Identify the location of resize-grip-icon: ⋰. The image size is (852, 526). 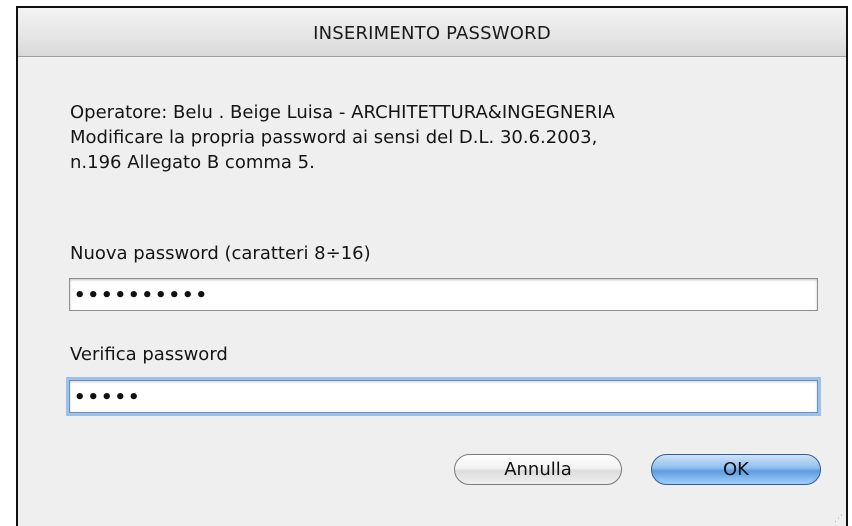
(839, 519).